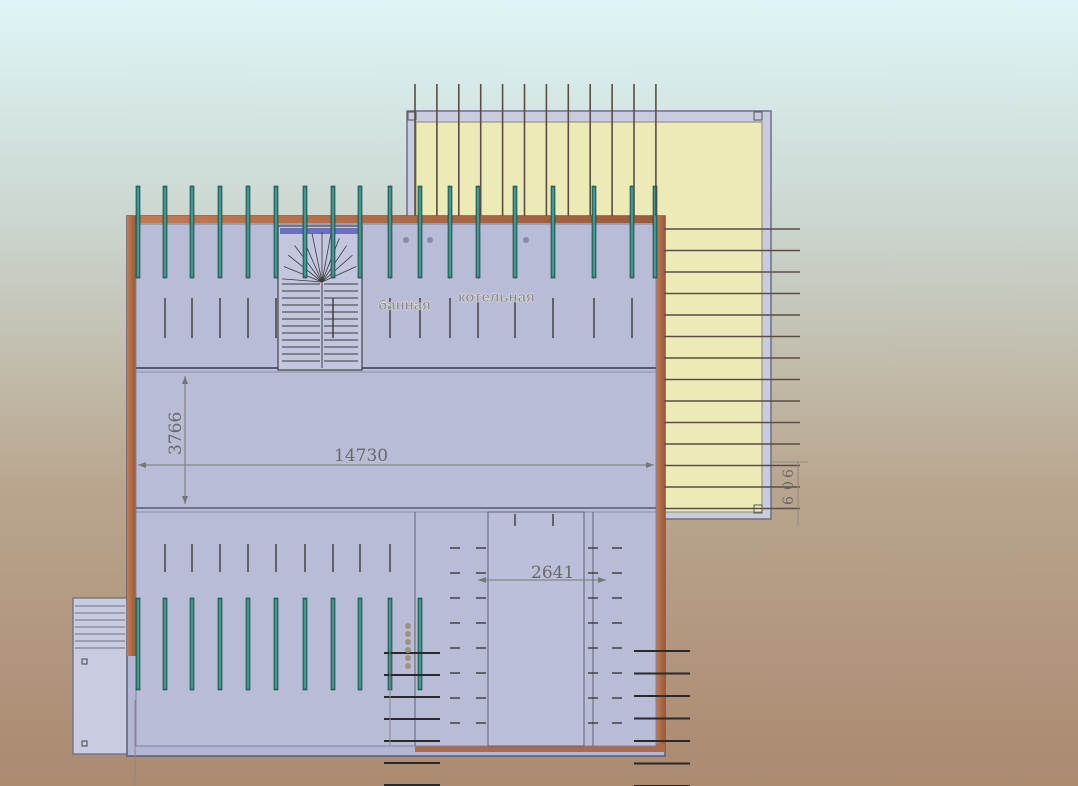  What do you see at coordinates (104, 676) in the screenshot?
I see `annex` at bounding box center [104, 676].